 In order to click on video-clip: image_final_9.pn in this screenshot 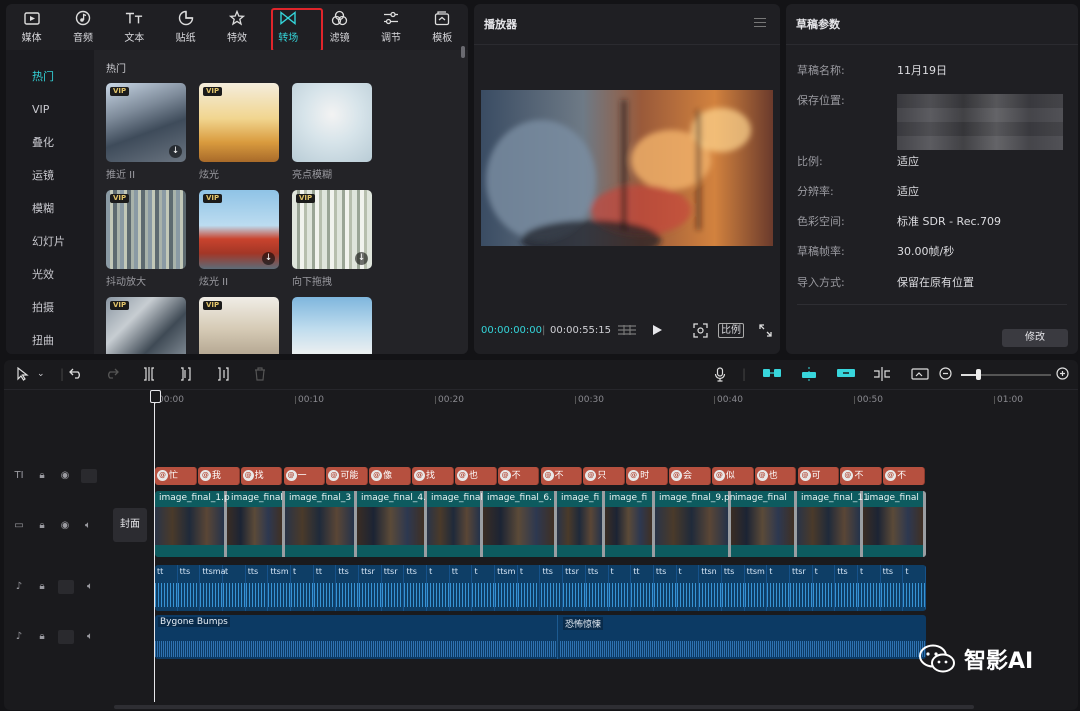, I will do `click(695, 524)`.